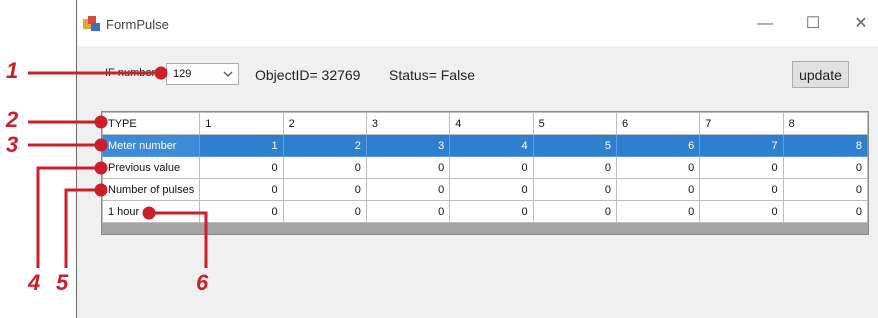 The image size is (878, 318). What do you see at coordinates (432, 75) in the screenshot?
I see `status-text: Status= False` at bounding box center [432, 75].